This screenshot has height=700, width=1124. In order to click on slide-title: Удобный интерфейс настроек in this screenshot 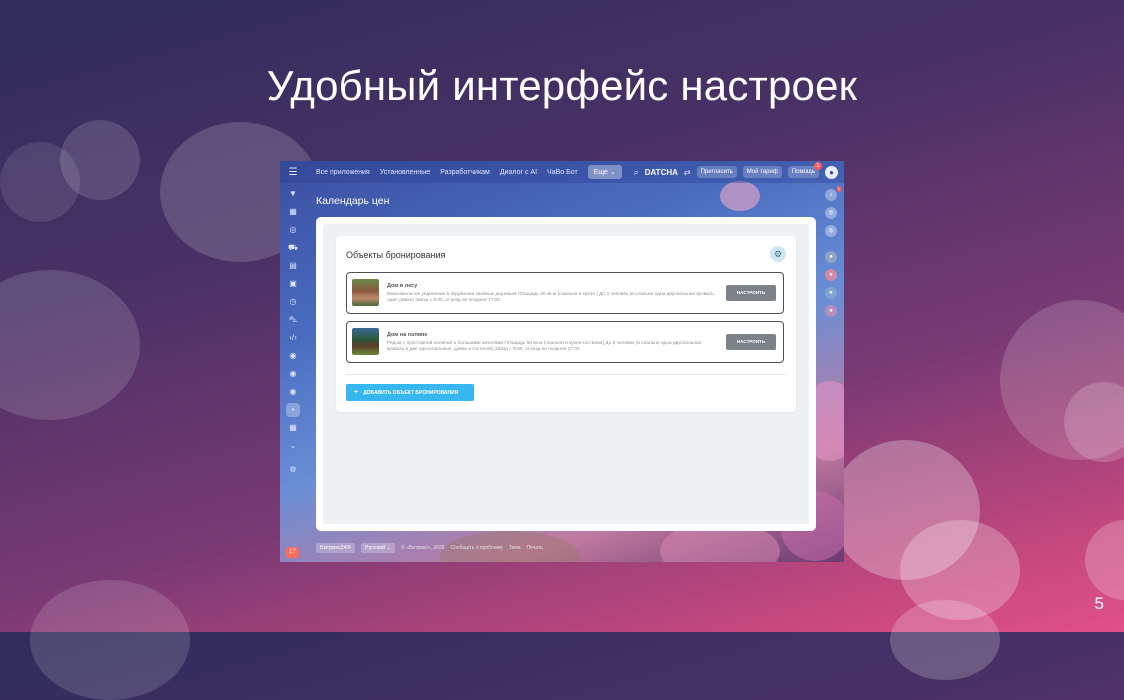, I will do `click(562, 85)`.